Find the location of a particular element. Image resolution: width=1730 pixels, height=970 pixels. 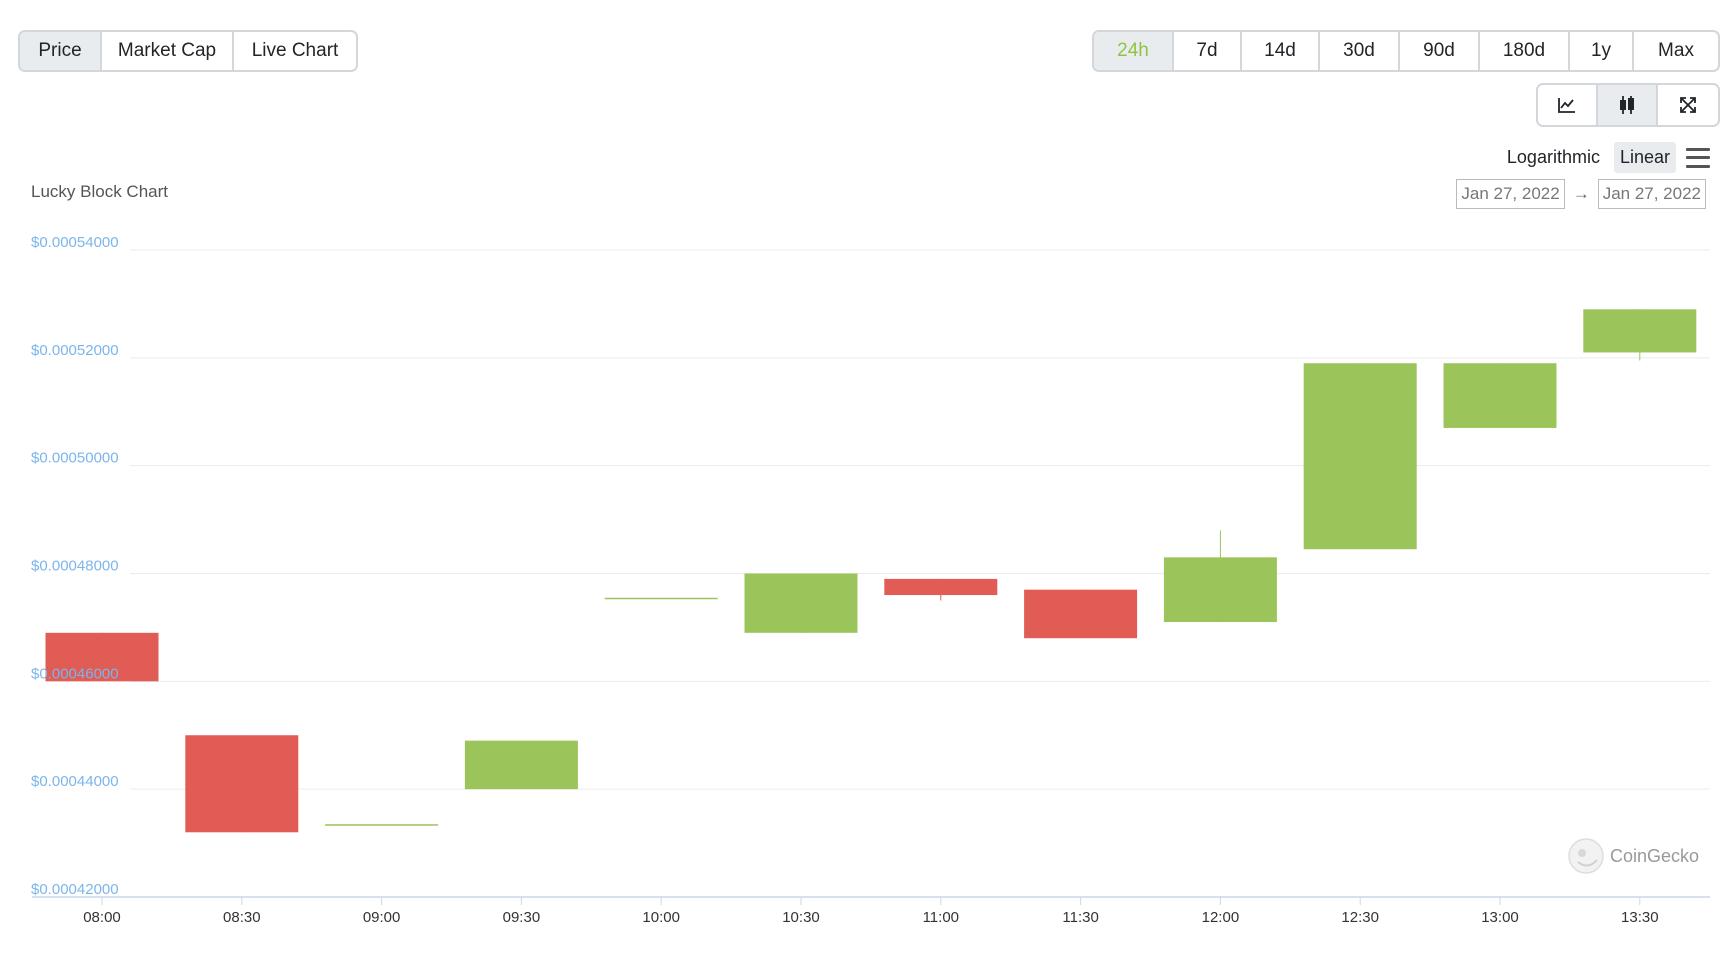

y-tick-label: $0.00050000 is located at coordinates (75, 458).